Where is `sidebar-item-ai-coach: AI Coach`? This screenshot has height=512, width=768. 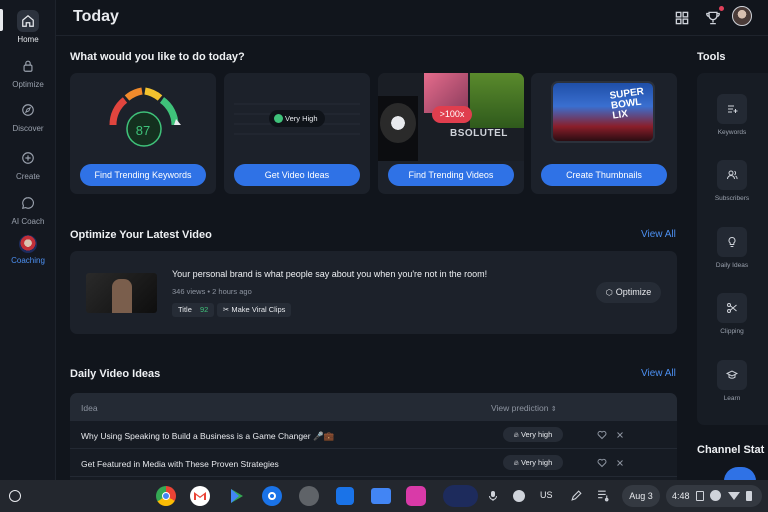
sidebar-item-ai-coach: AI Coach is located at coordinates (28, 209).